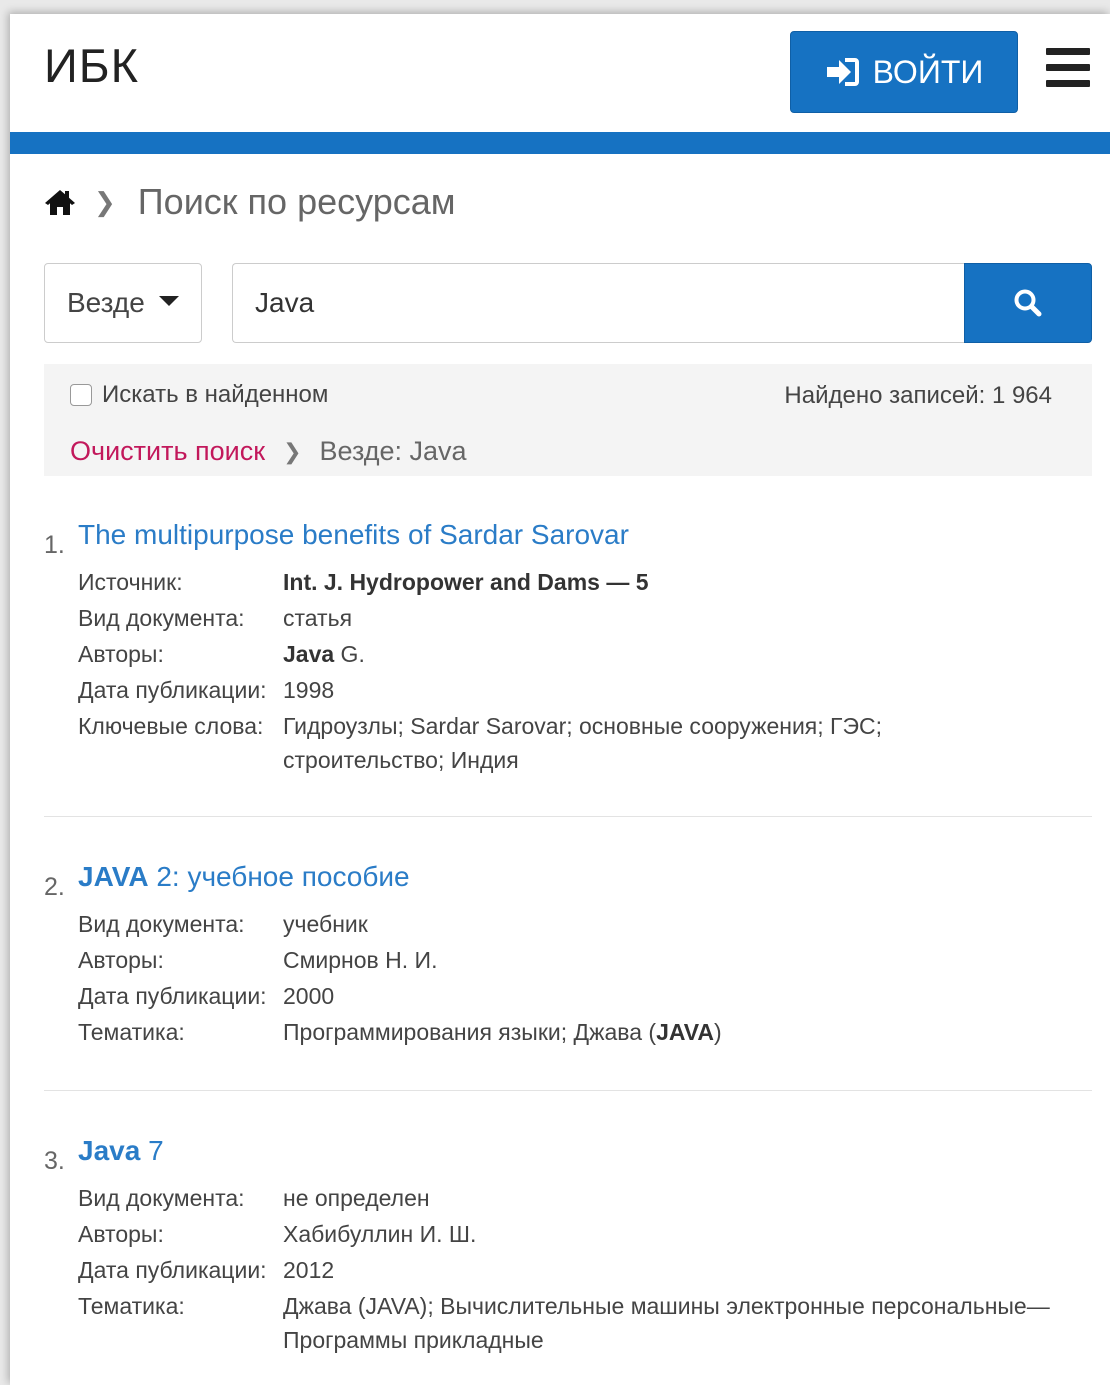 The height and width of the screenshot is (1385, 1110). Describe the element at coordinates (918, 395) in the screenshot. I see `results-count: Найдено записей: 1 964` at that location.